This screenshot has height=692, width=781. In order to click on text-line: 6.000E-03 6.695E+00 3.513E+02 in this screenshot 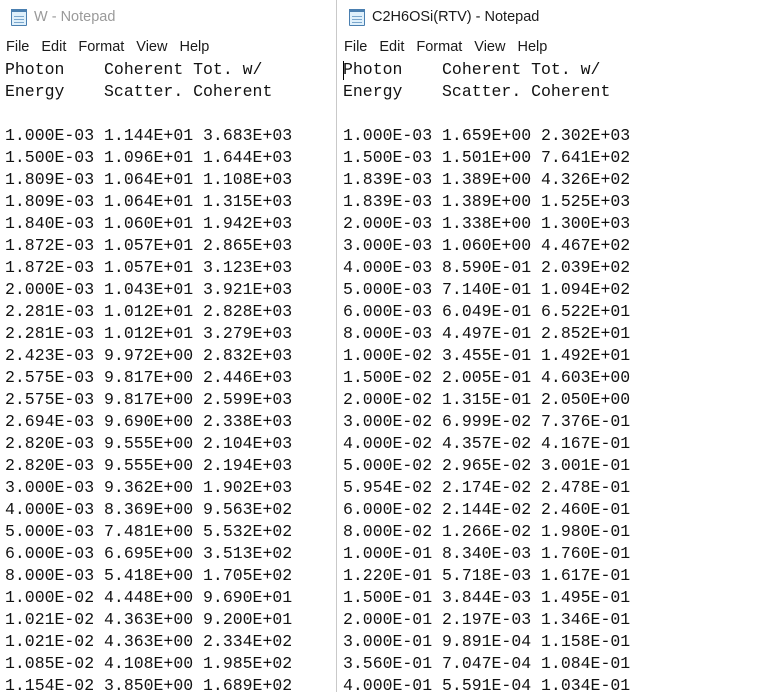, I will do `click(149, 553)`.